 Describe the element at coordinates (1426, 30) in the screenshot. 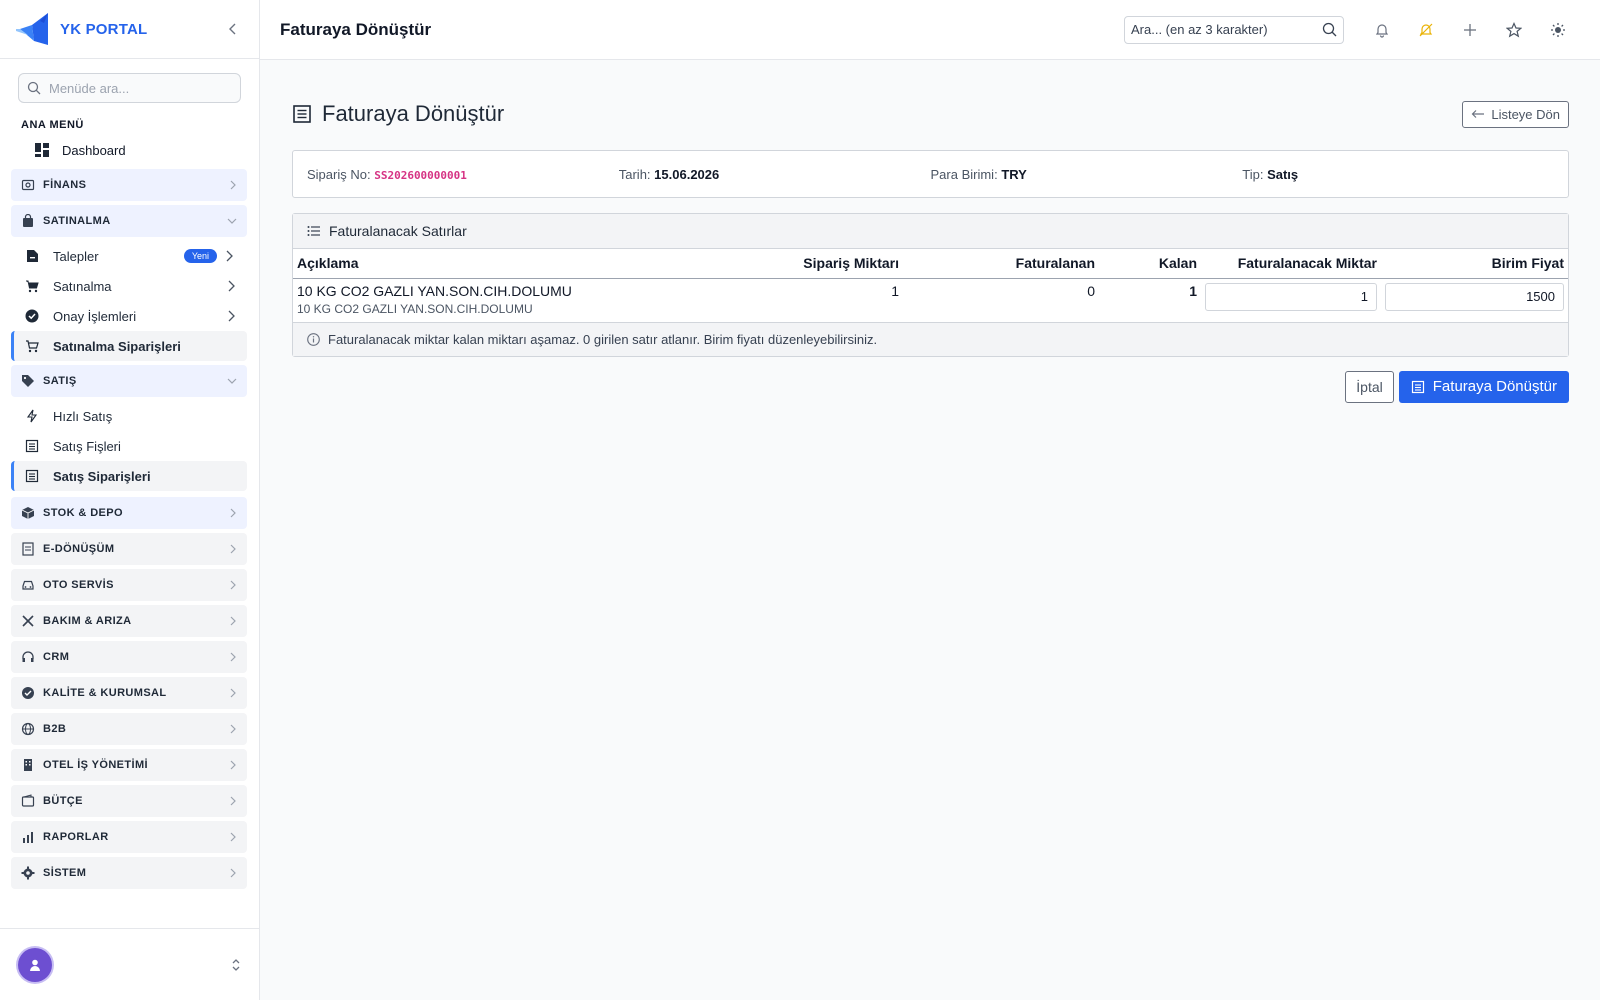

I see `mute-notifications-button` at that location.